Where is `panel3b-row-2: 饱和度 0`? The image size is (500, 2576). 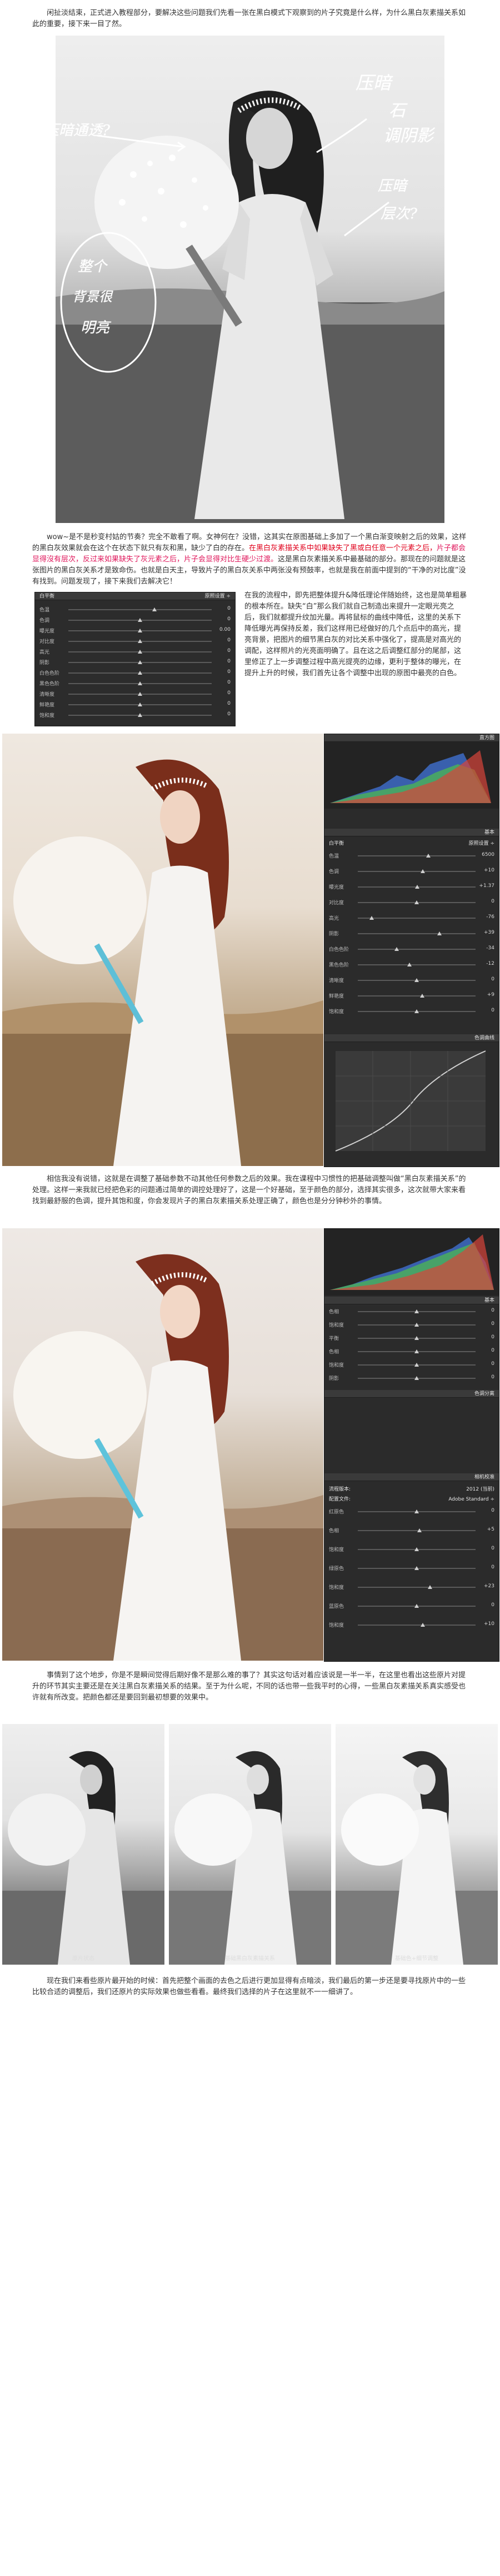 panel3b-row-2: 饱和度 0 is located at coordinates (412, 1549).